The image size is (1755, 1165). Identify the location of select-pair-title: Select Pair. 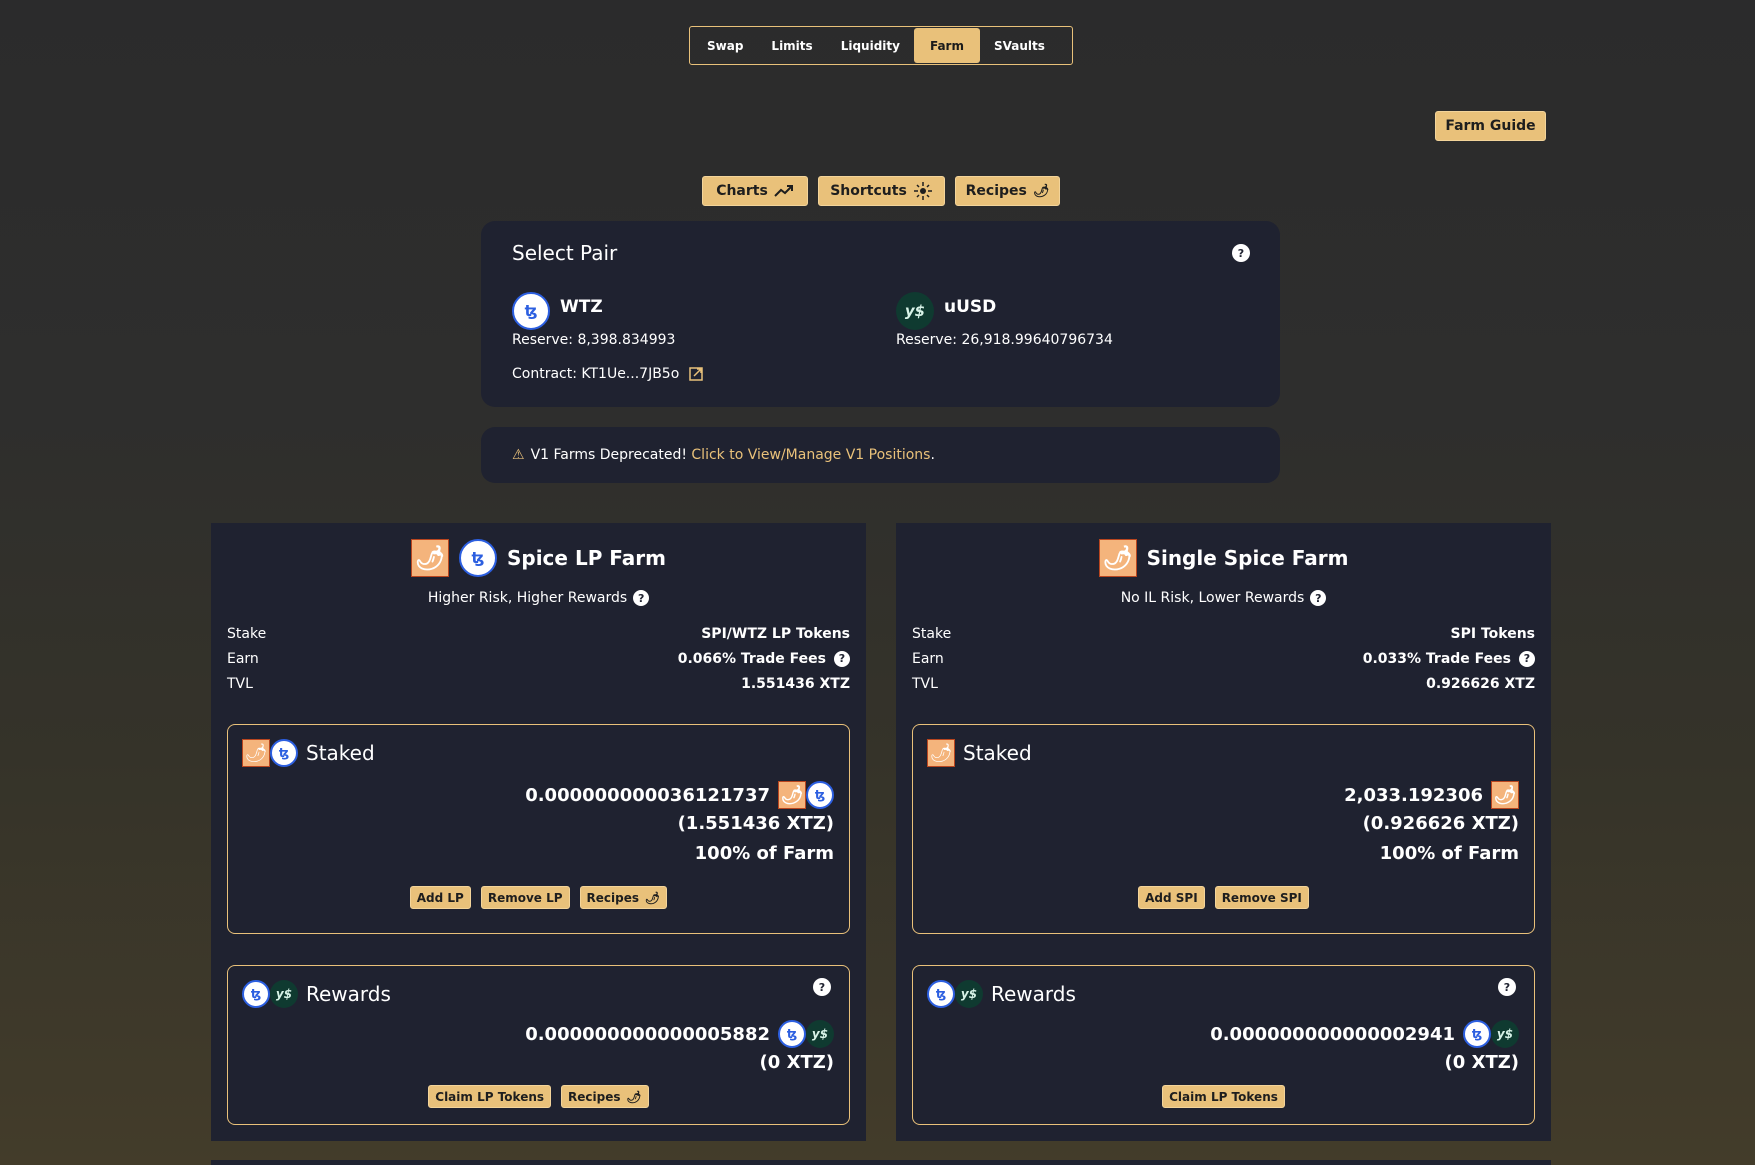
(565, 253).